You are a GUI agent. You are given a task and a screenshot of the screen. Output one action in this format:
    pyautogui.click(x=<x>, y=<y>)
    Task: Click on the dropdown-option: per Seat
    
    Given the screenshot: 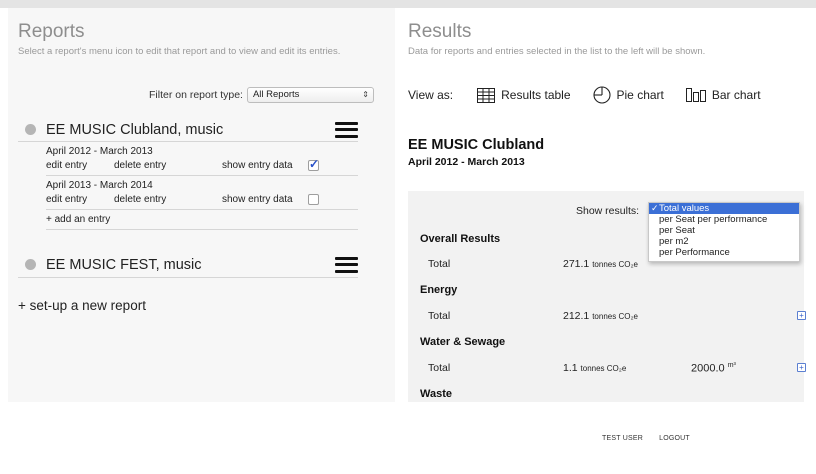 What is the action you would take?
    pyautogui.click(x=724, y=230)
    